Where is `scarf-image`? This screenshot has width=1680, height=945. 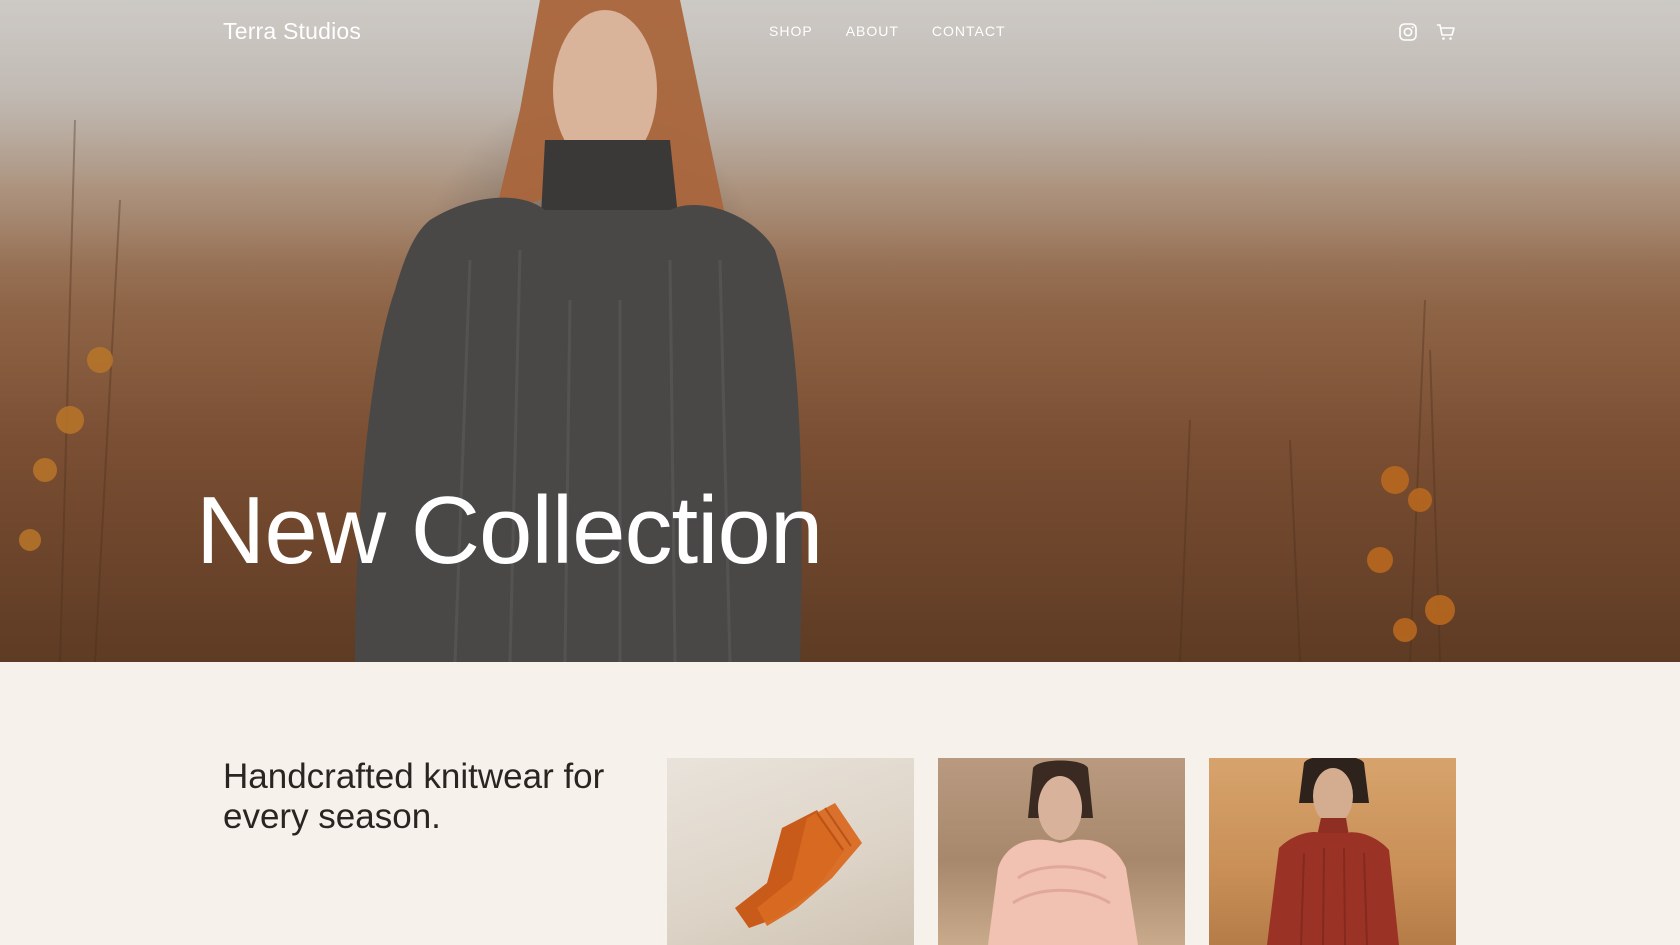 scarf-image is located at coordinates (1063, 852).